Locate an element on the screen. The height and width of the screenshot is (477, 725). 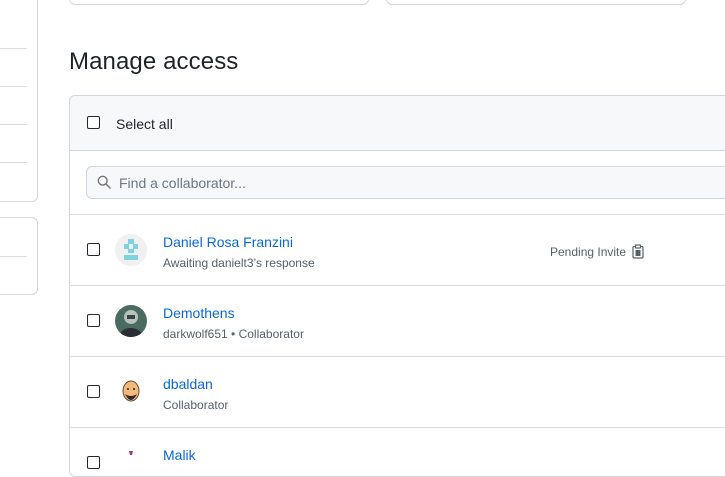
collaborator-subtitle: Collaborator is located at coordinates (196, 405).